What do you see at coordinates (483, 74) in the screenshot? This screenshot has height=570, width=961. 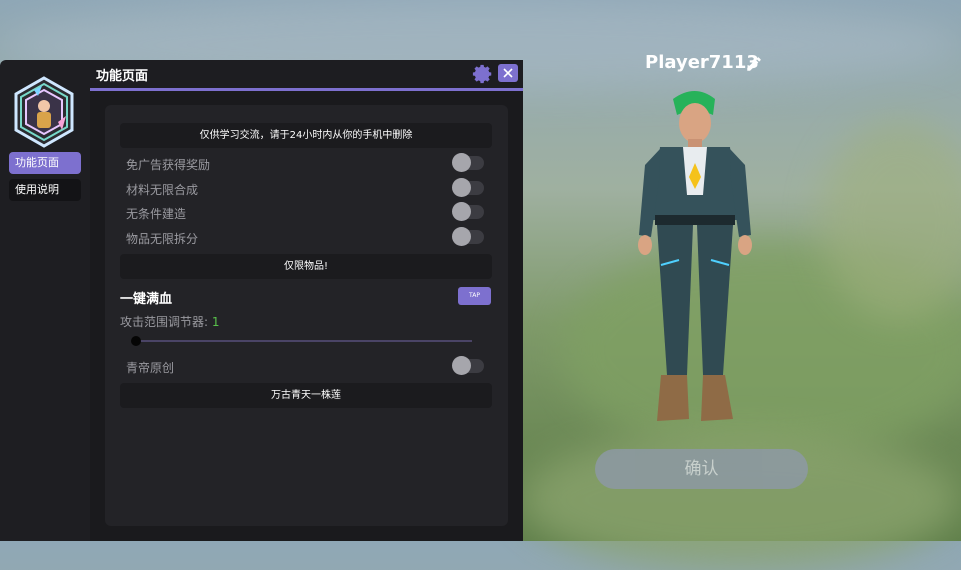 I see `gear-icon` at bounding box center [483, 74].